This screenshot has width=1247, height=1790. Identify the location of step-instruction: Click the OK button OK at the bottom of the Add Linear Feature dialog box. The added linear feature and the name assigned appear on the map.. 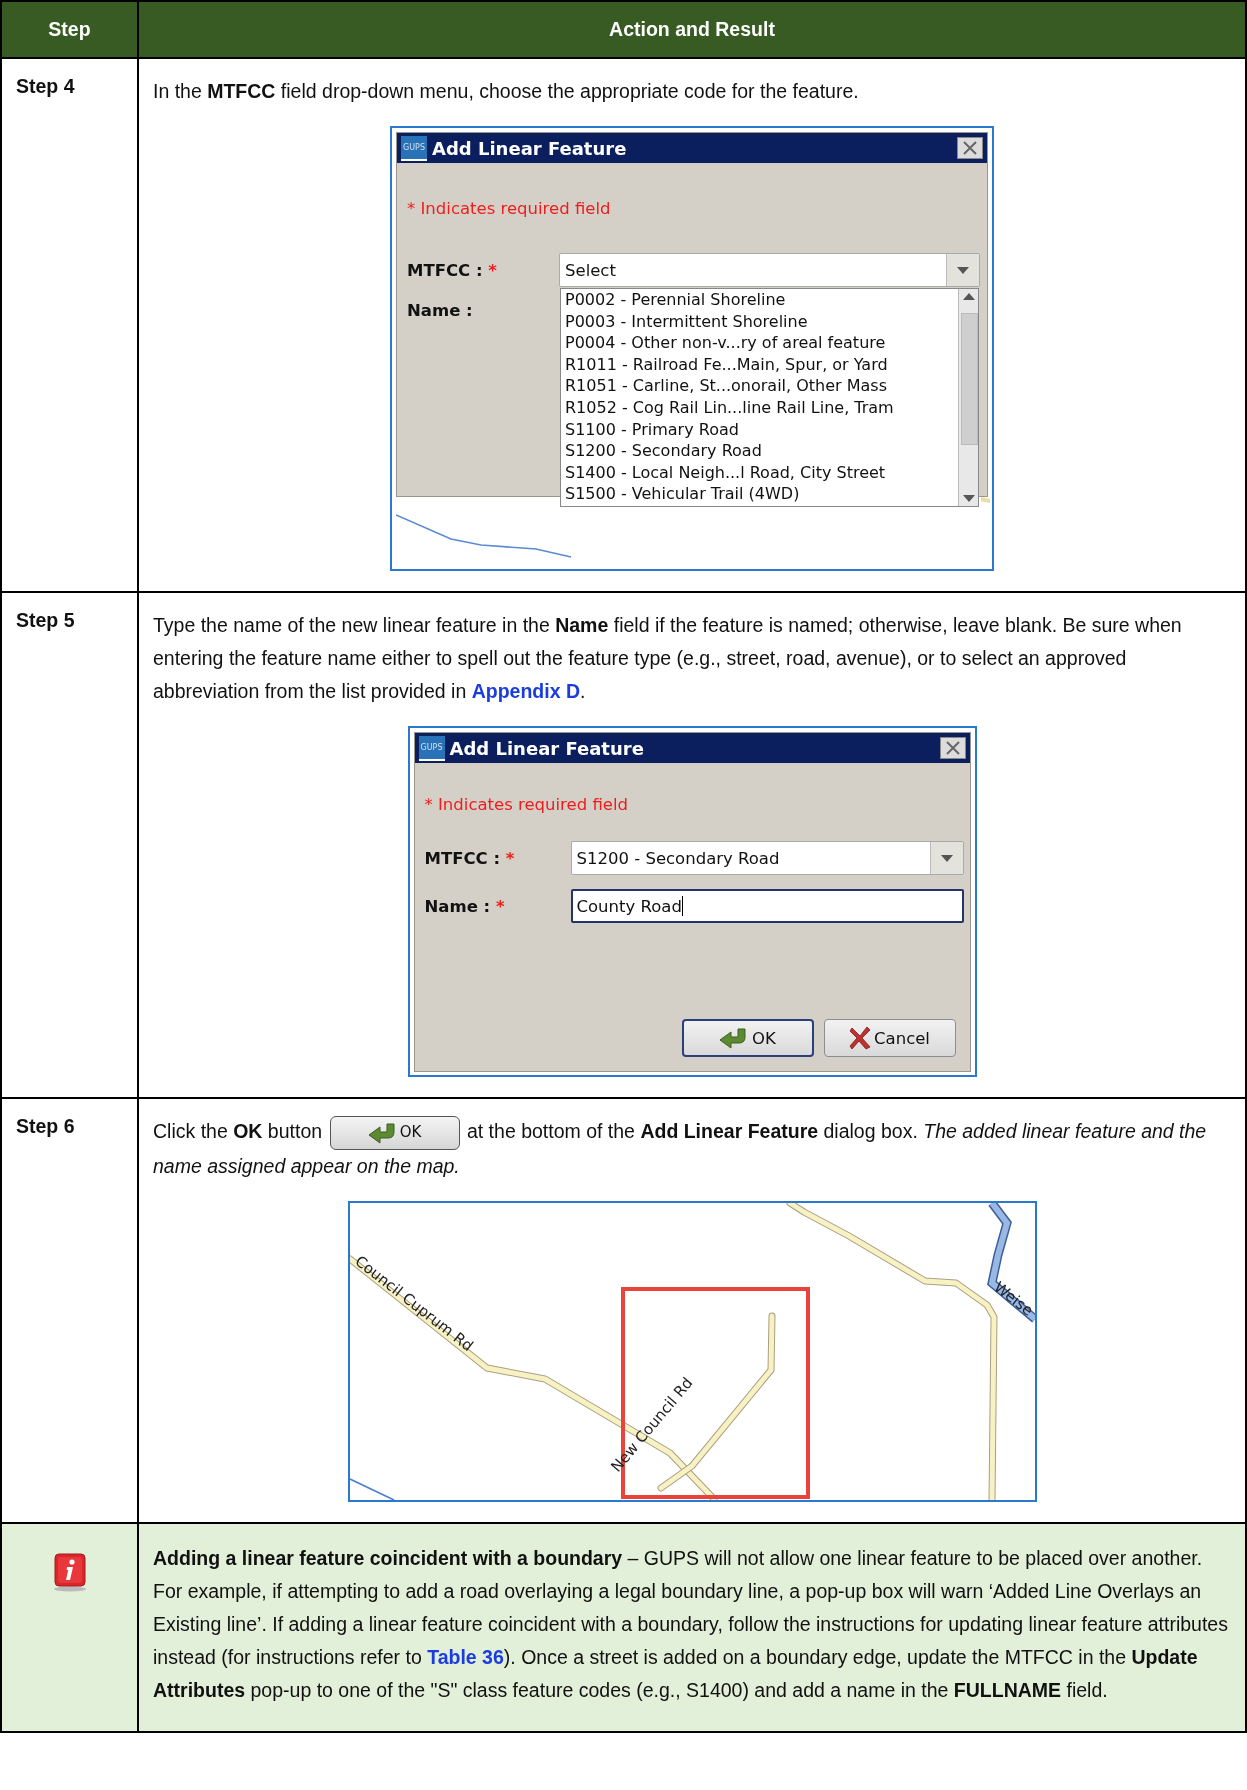
(692, 1149).